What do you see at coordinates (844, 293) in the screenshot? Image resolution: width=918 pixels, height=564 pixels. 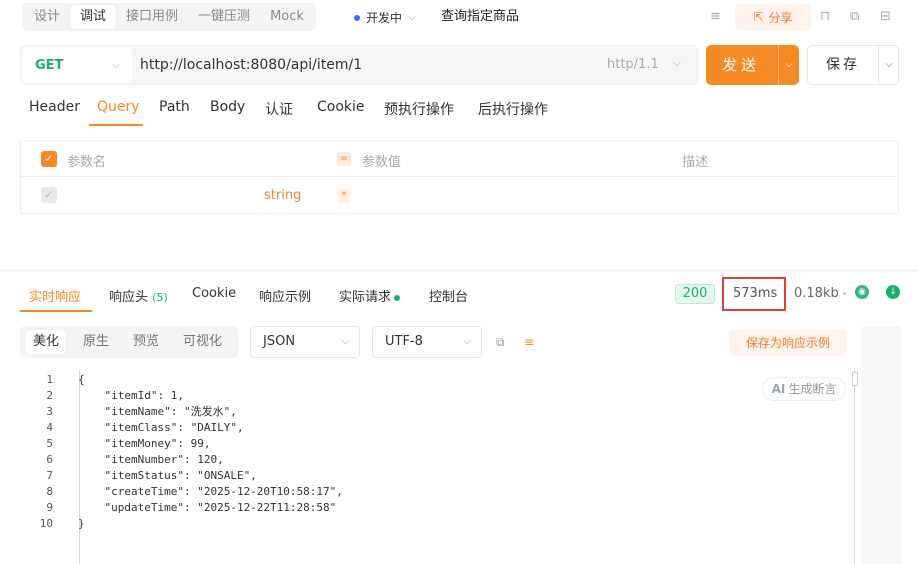 I see `separator-dot` at bounding box center [844, 293].